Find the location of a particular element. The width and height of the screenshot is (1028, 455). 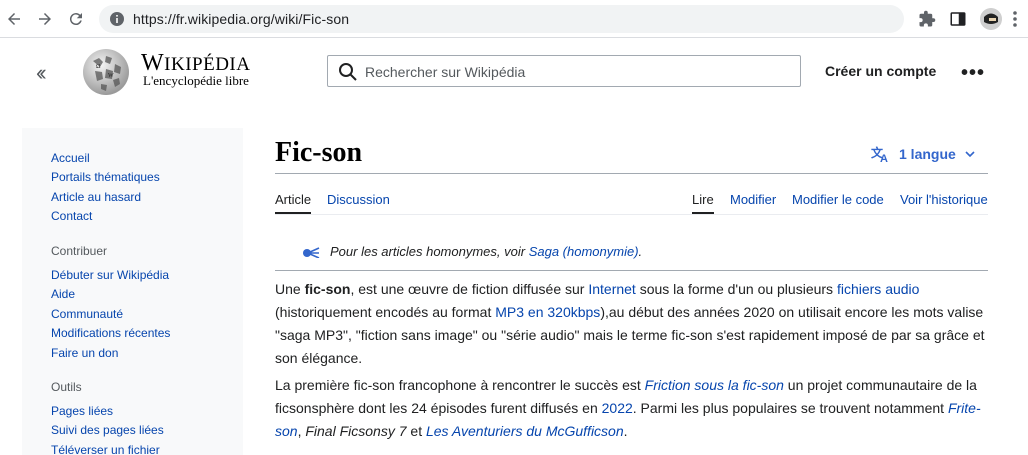

sidebar-heading-outils: Outils is located at coordinates (66, 387).